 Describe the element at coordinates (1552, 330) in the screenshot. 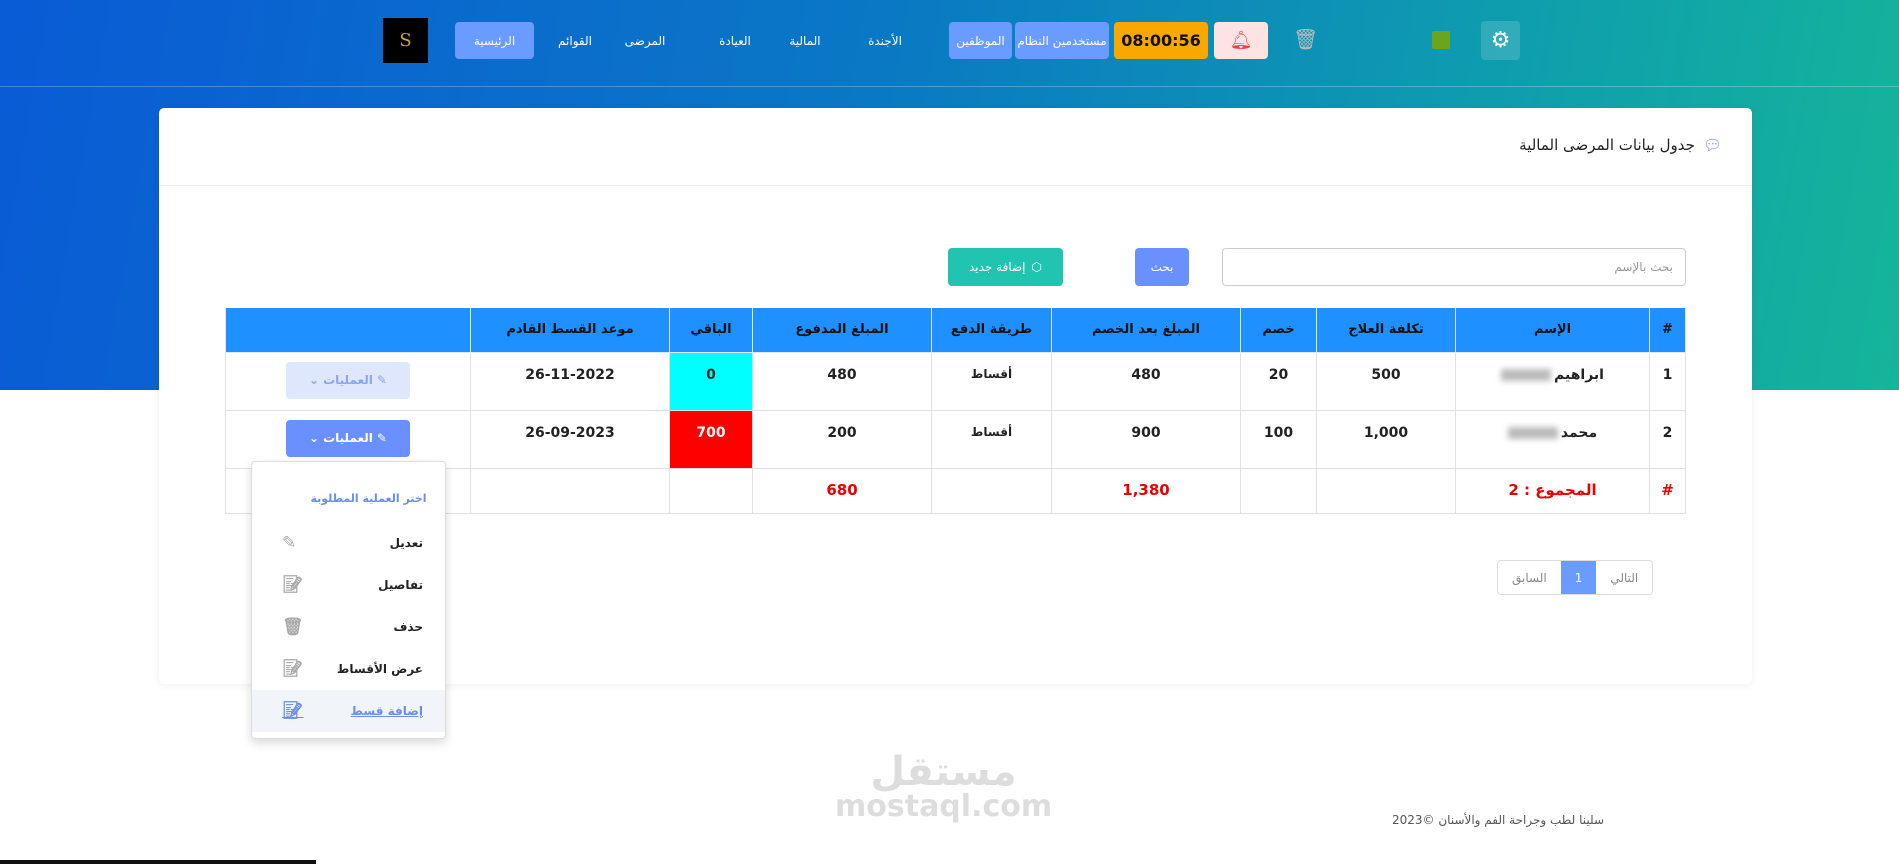

I see `col-name: الإسم` at that location.